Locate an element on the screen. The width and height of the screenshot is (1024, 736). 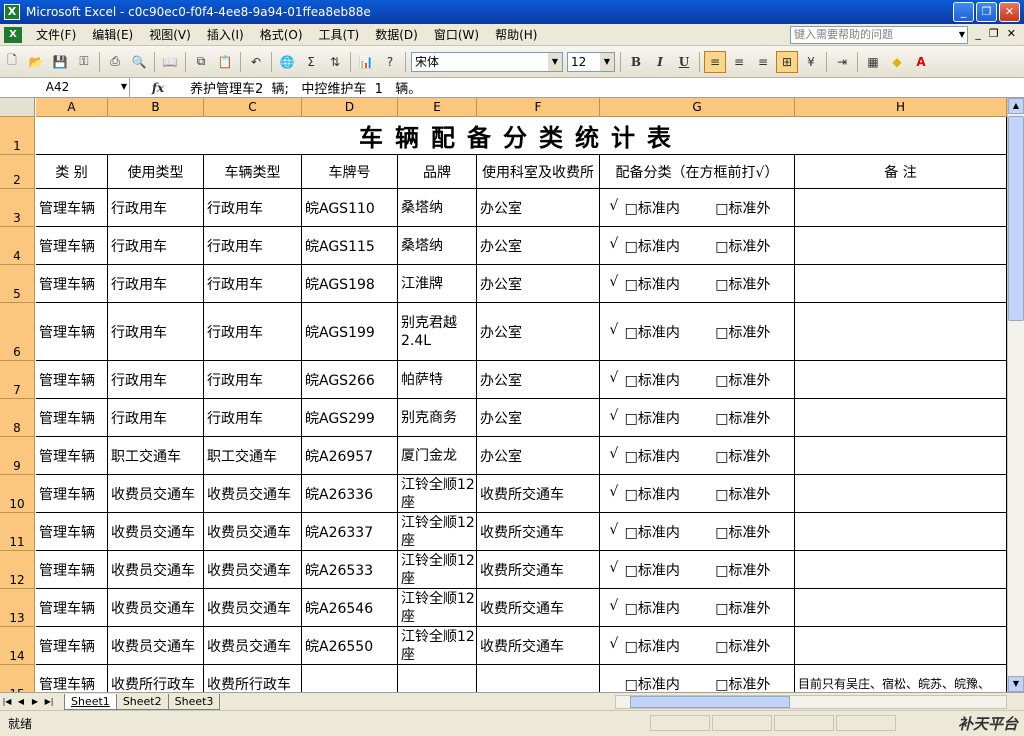
row-header: 11 is located at coordinates (17, 532).